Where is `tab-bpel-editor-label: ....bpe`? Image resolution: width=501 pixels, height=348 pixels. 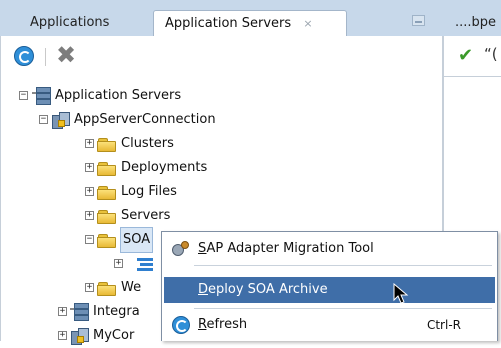
tab-bpel-editor-label: ....bpe is located at coordinates (476, 22).